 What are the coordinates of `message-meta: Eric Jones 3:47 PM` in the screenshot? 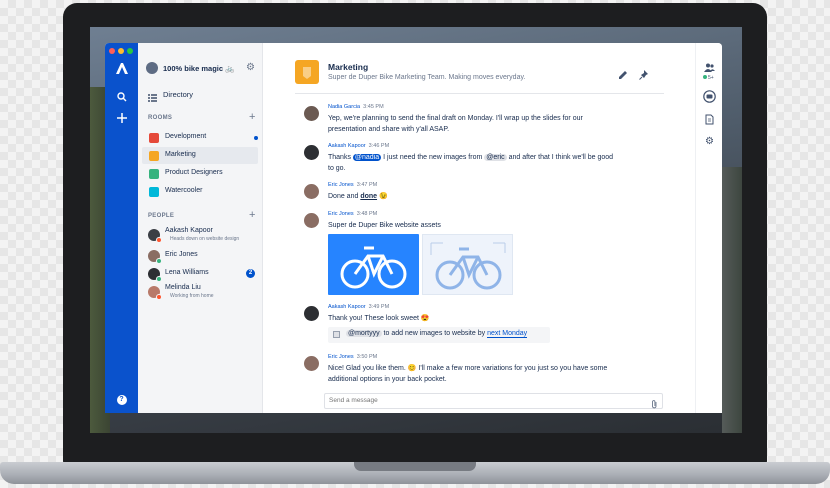 It's located at (352, 185).